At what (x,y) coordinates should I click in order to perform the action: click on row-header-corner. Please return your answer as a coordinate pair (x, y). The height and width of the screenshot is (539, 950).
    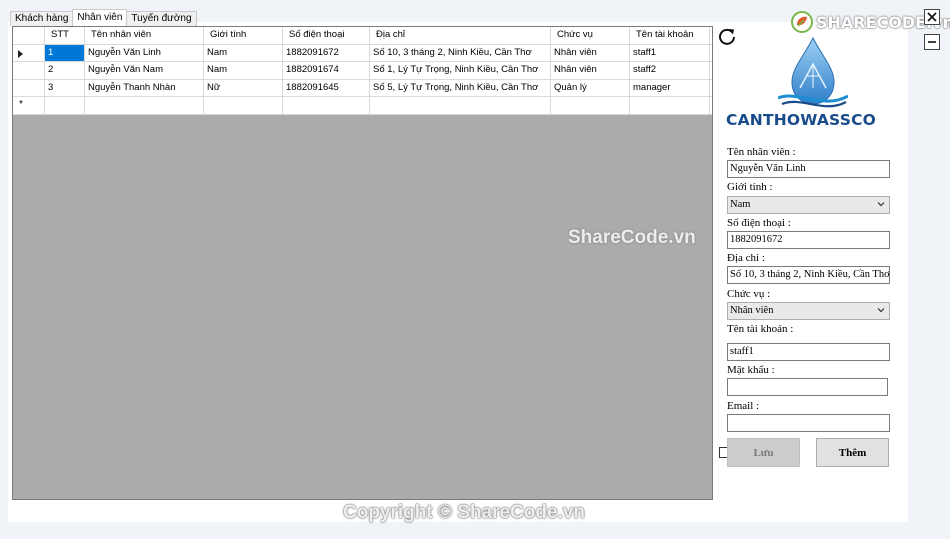
    Looking at the image, I should click on (29, 36).